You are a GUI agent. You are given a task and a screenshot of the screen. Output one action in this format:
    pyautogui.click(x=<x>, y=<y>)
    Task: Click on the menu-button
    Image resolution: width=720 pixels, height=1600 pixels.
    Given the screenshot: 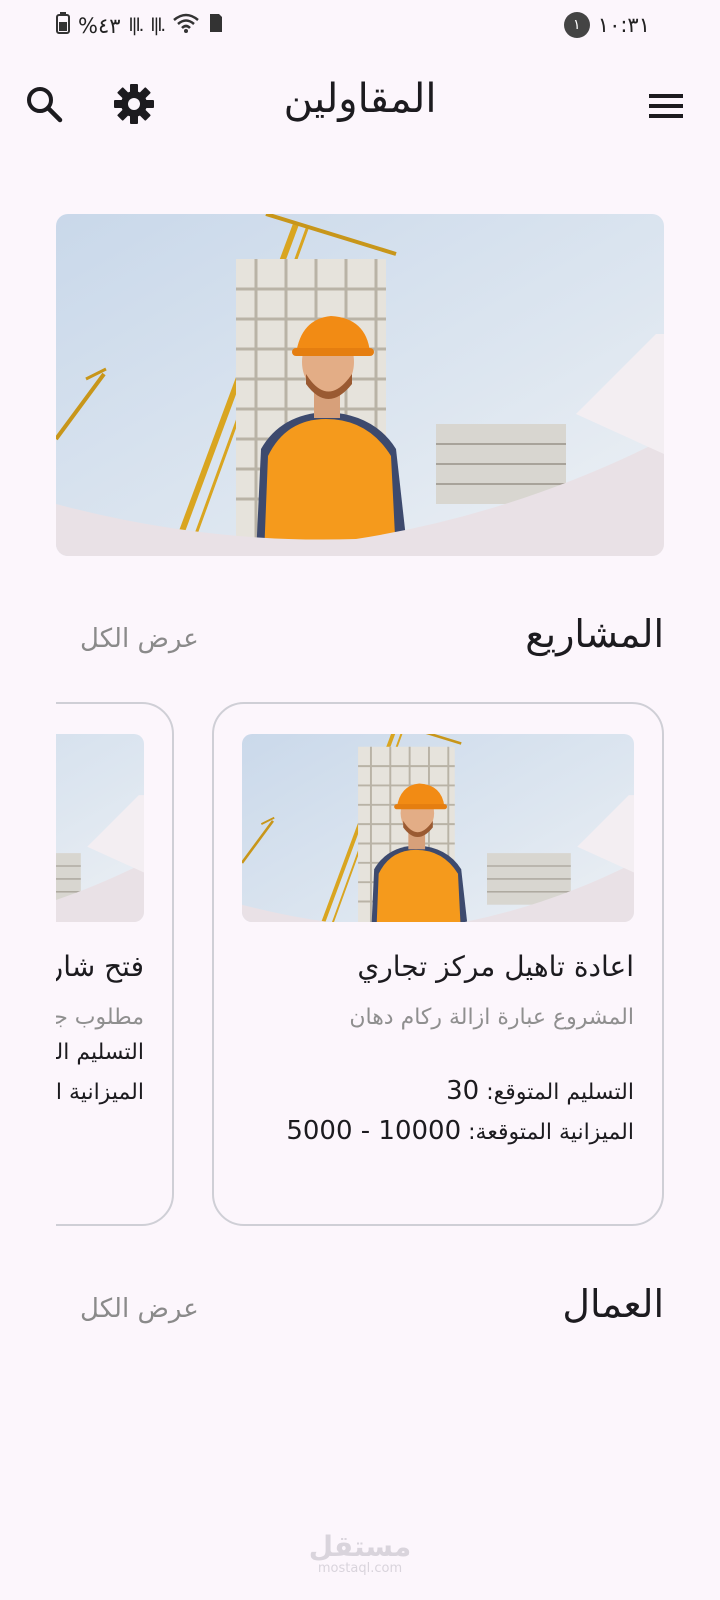 What is the action you would take?
    pyautogui.click(x=666, y=106)
    